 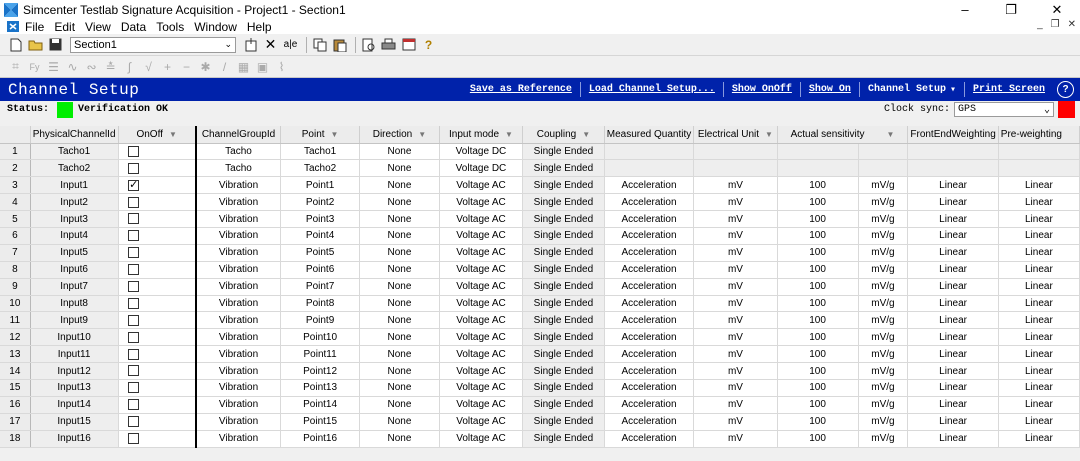 I want to click on open-folder-icon, so click(x=35, y=44).